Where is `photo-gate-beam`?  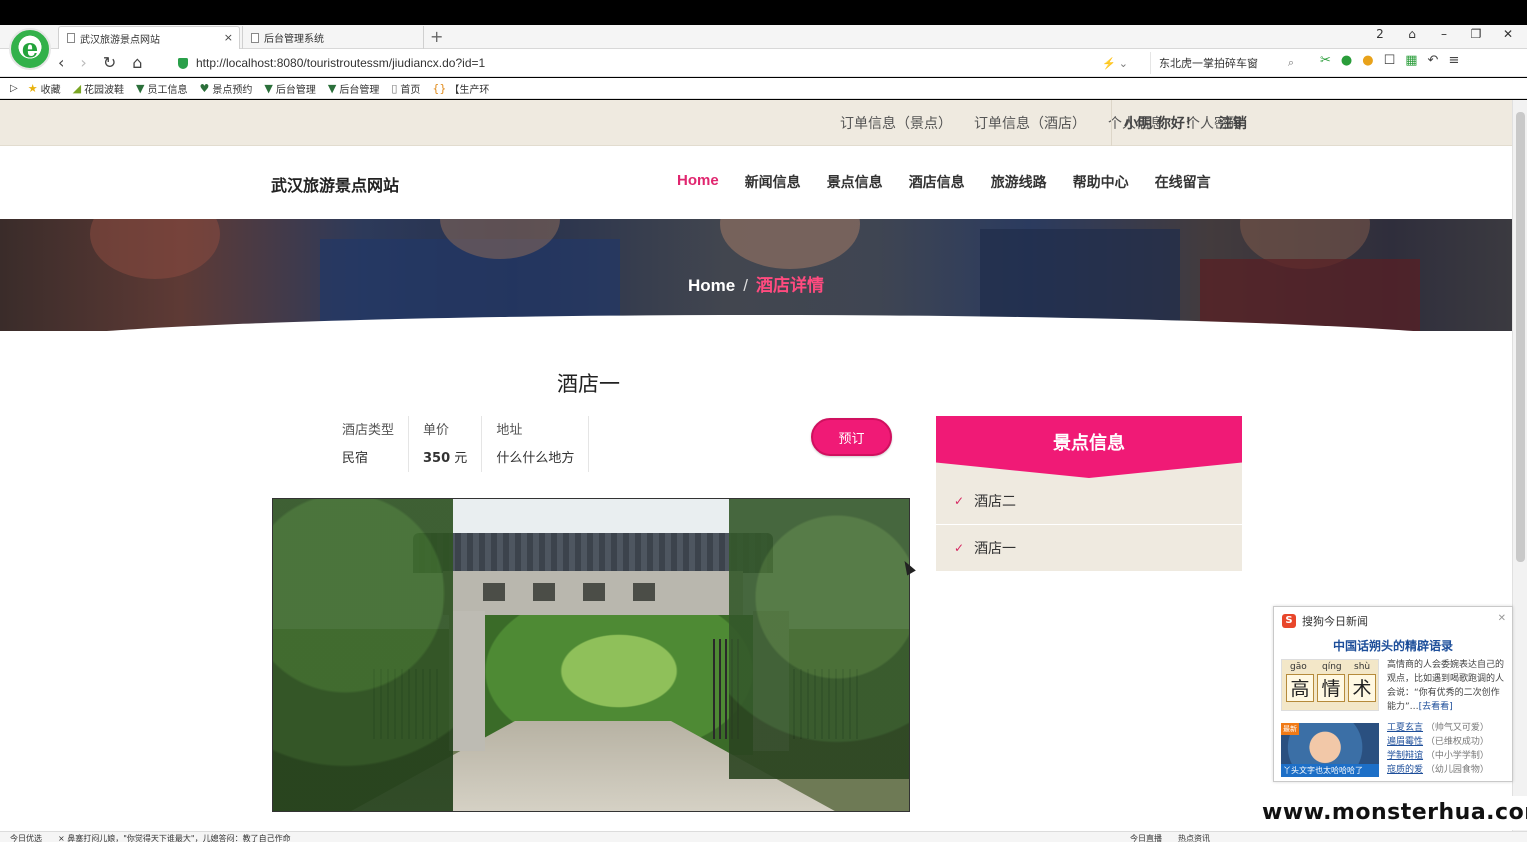
photo-gate-beam is located at coordinates (593, 593).